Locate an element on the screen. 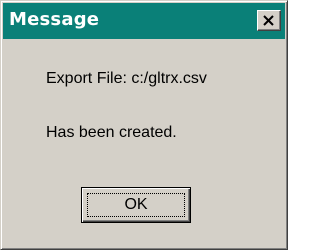  ok-button-label: OK is located at coordinates (136, 204).